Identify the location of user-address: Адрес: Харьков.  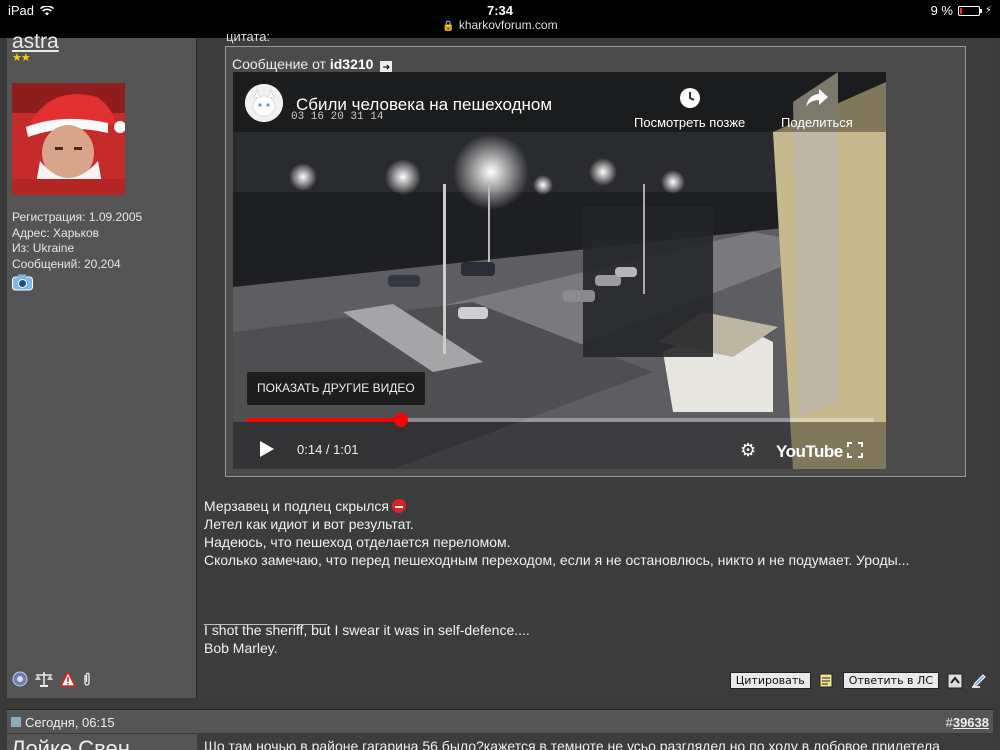
(56, 232).